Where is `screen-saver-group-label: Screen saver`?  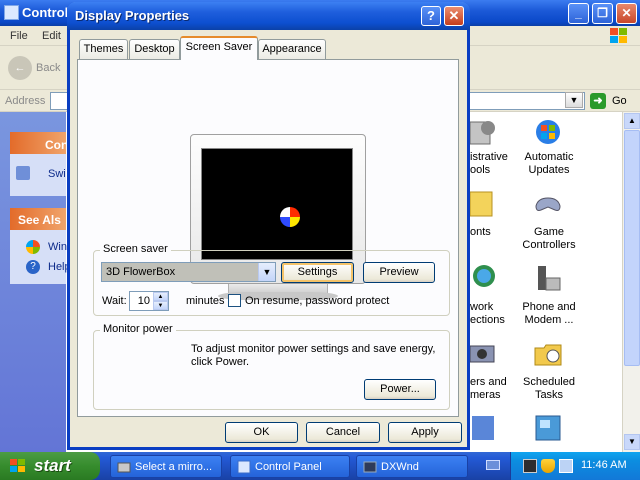
screen-saver-group-label: Screen saver is located at coordinates (135, 249).